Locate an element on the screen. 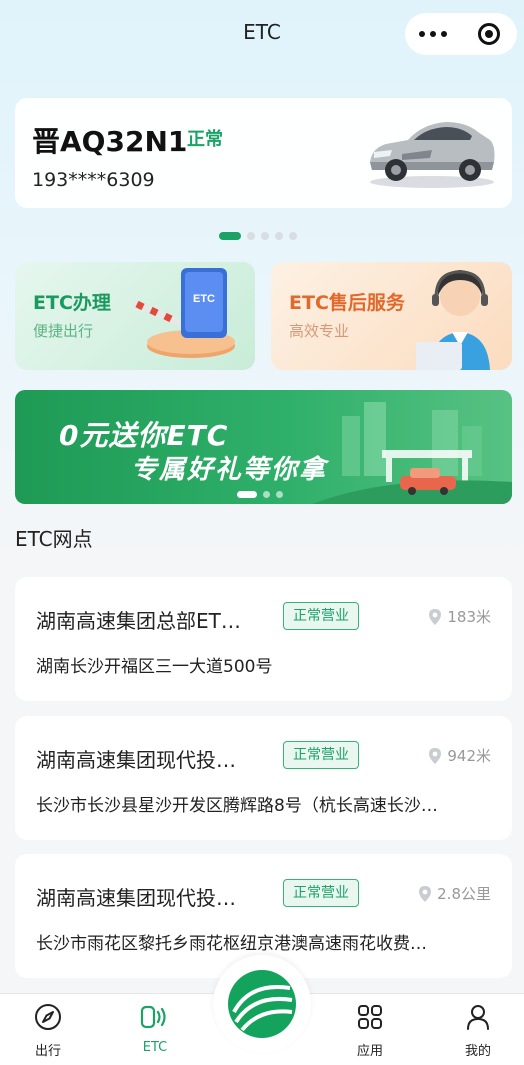  etc-apply-card: ETC办理 便捷出行 ETC is located at coordinates (135, 316).